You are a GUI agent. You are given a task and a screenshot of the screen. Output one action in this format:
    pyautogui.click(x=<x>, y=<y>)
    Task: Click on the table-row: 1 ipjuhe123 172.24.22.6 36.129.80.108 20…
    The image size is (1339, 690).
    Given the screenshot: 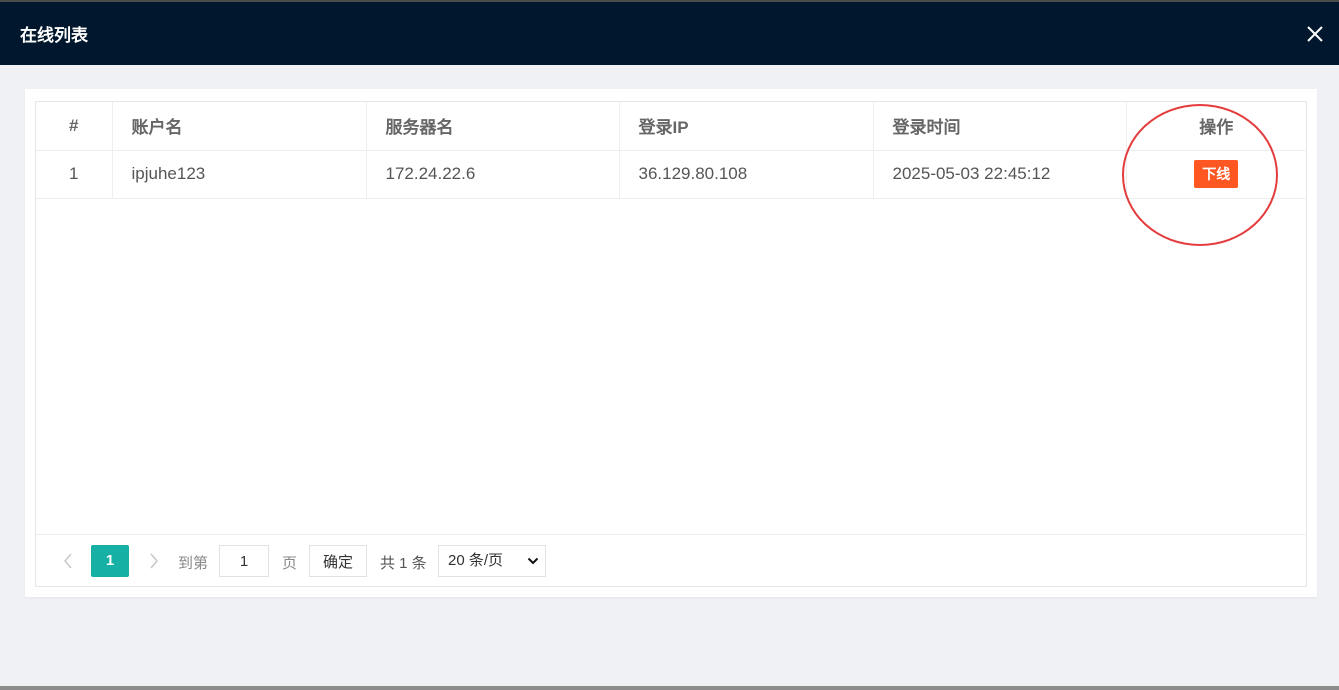 What is the action you would take?
    pyautogui.click(x=671, y=174)
    